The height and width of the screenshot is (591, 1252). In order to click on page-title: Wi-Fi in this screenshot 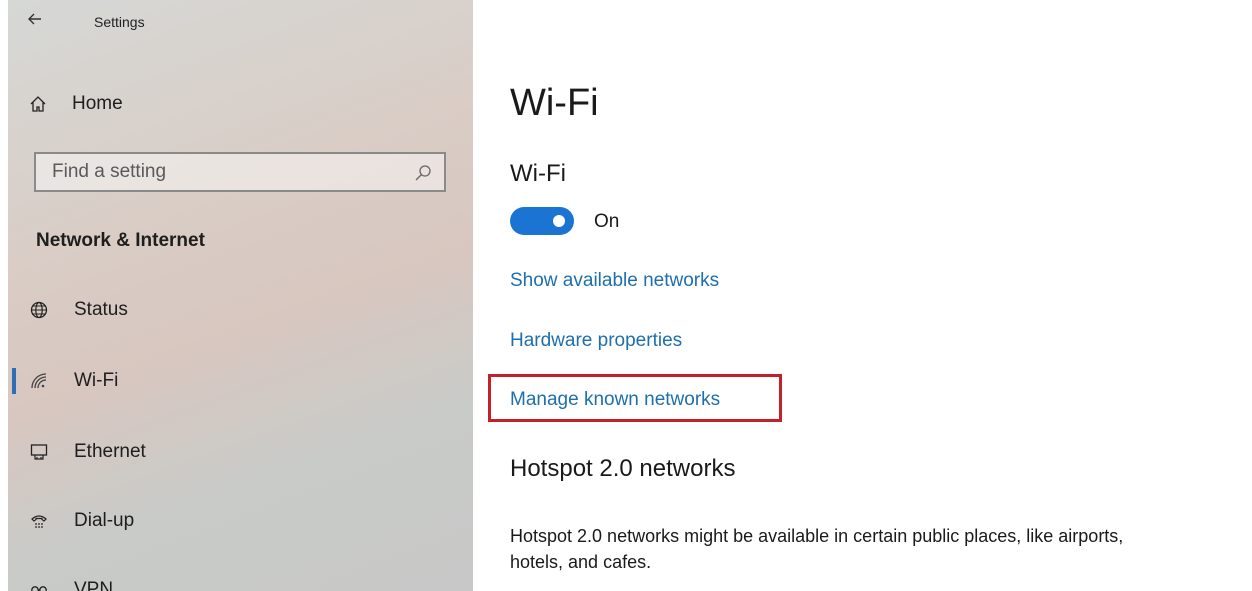, I will do `click(554, 103)`.